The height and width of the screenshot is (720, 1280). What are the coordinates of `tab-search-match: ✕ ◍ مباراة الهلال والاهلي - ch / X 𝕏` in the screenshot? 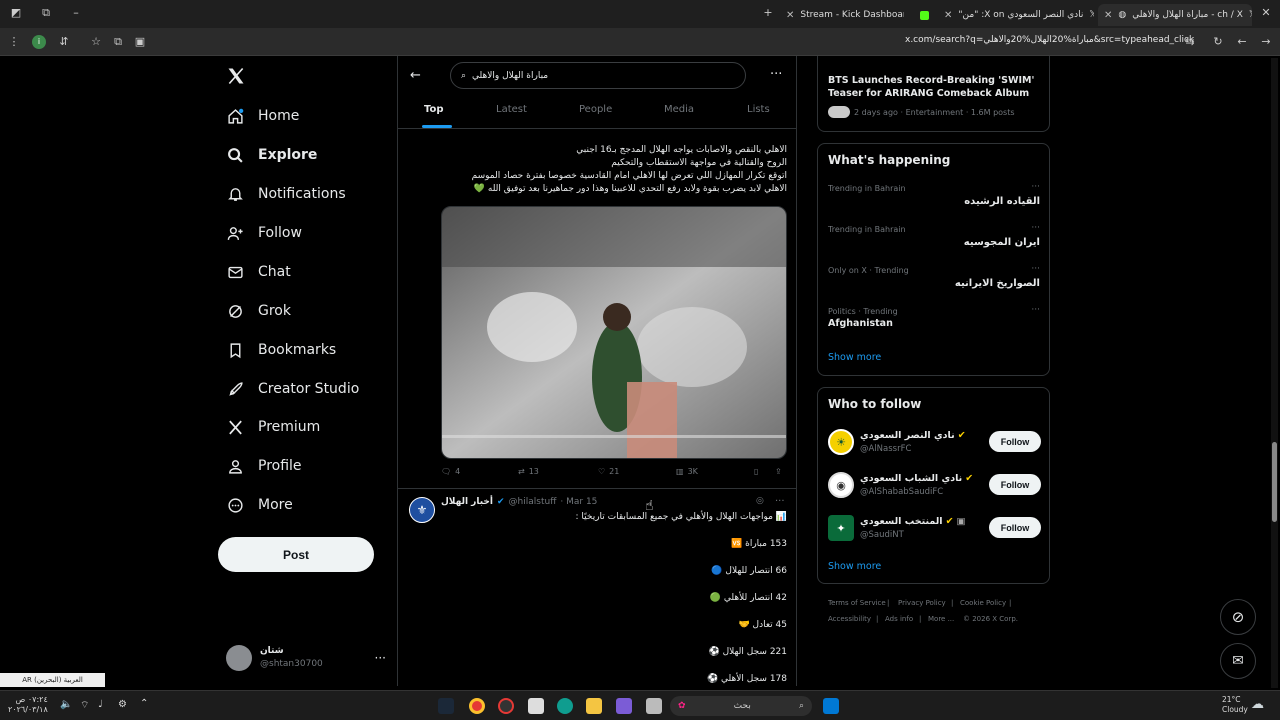 It's located at (1175, 15).